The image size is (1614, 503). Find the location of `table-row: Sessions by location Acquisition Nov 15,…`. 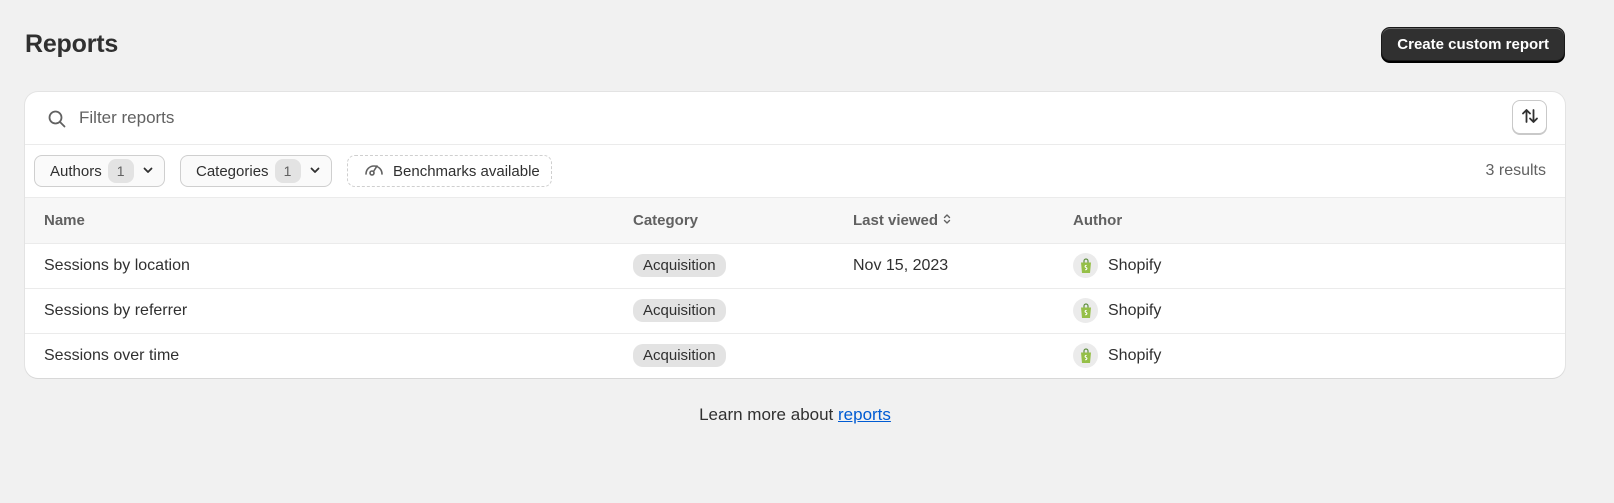

table-row: Sessions by location Acquisition Nov 15,… is located at coordinates (795, 265).